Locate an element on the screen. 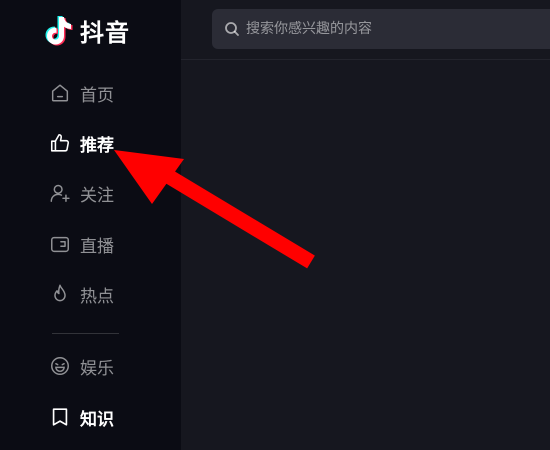 This screenshot has height=450, width=550. home-icon is located at coordinates (60, 93).